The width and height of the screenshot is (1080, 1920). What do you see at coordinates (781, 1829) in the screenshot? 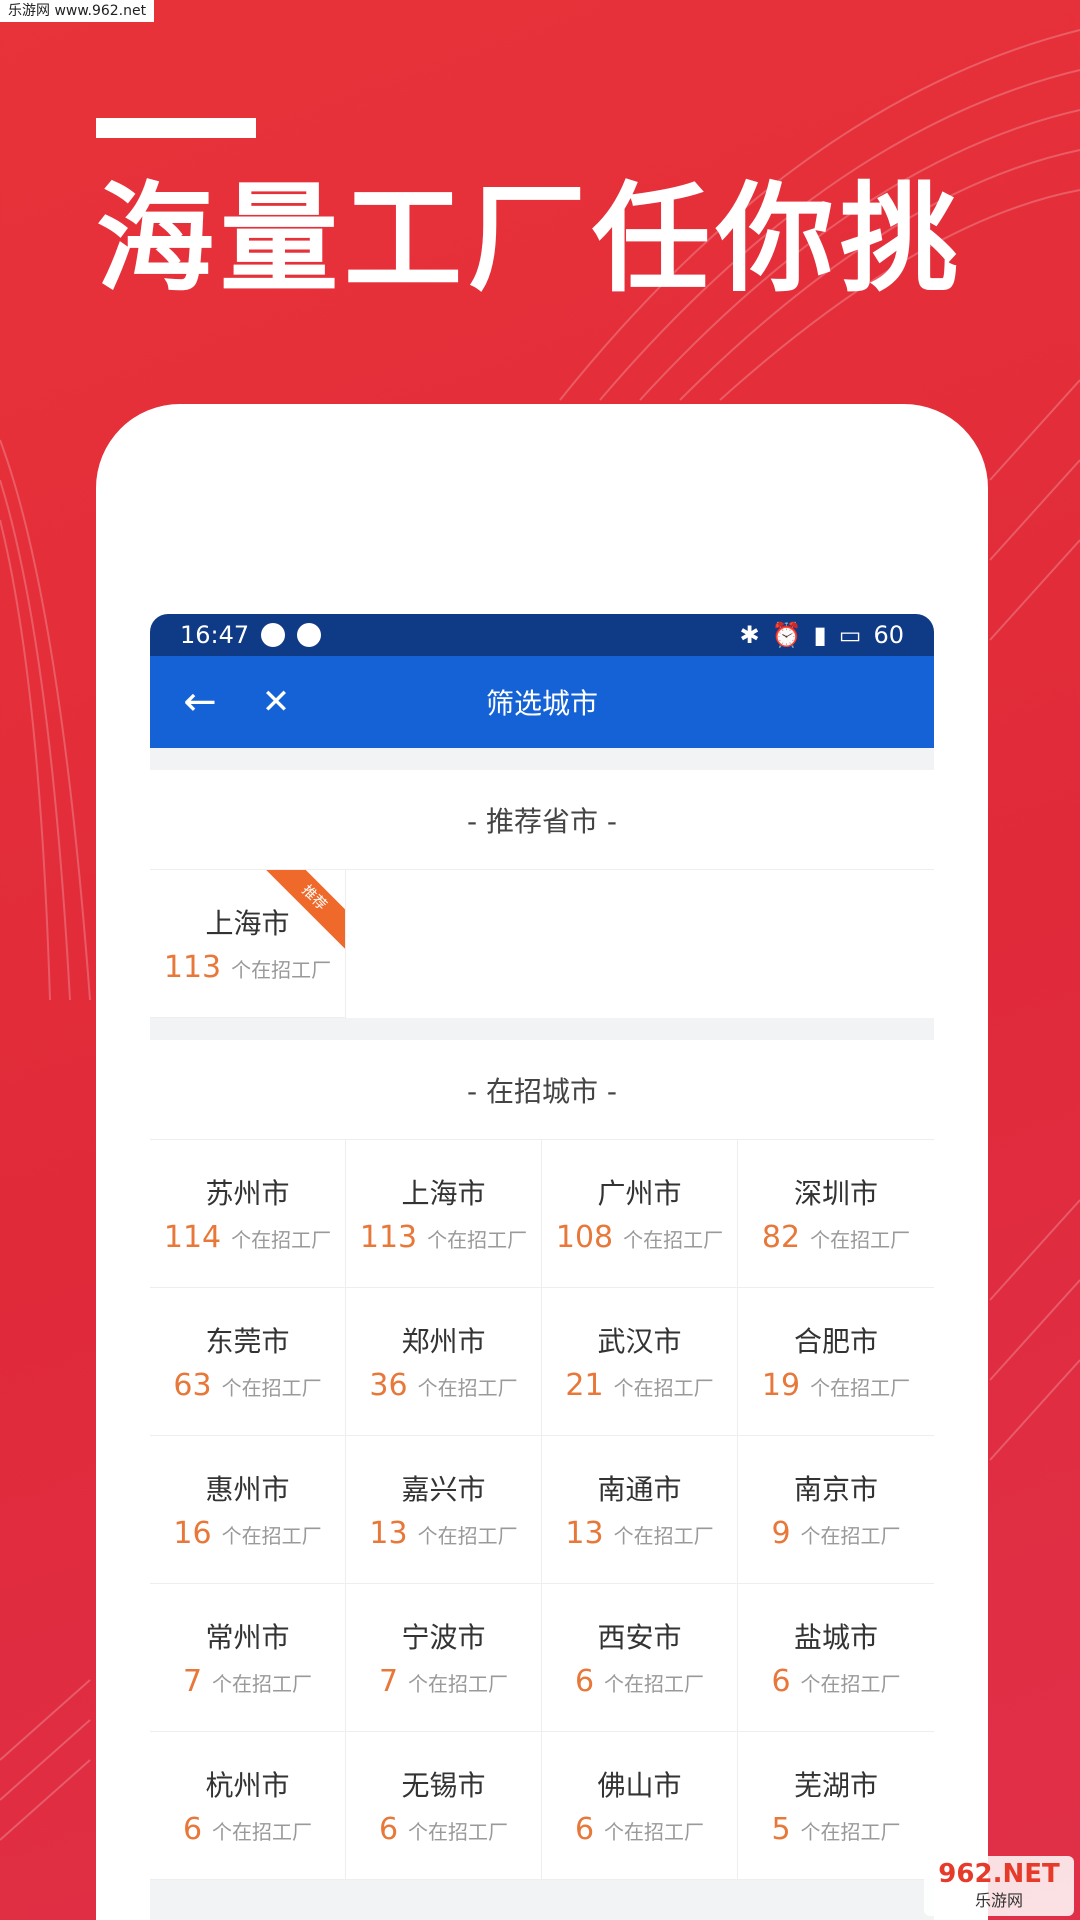
I see `factory-count: 5` at bounding box center [781, 1829].